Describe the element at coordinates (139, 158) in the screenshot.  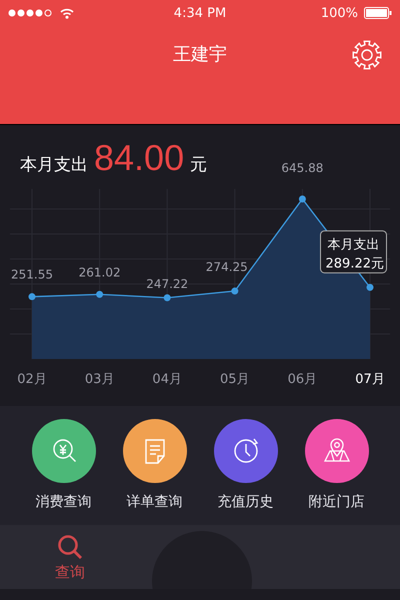
I see `summary-amount: 84.00` at that location.